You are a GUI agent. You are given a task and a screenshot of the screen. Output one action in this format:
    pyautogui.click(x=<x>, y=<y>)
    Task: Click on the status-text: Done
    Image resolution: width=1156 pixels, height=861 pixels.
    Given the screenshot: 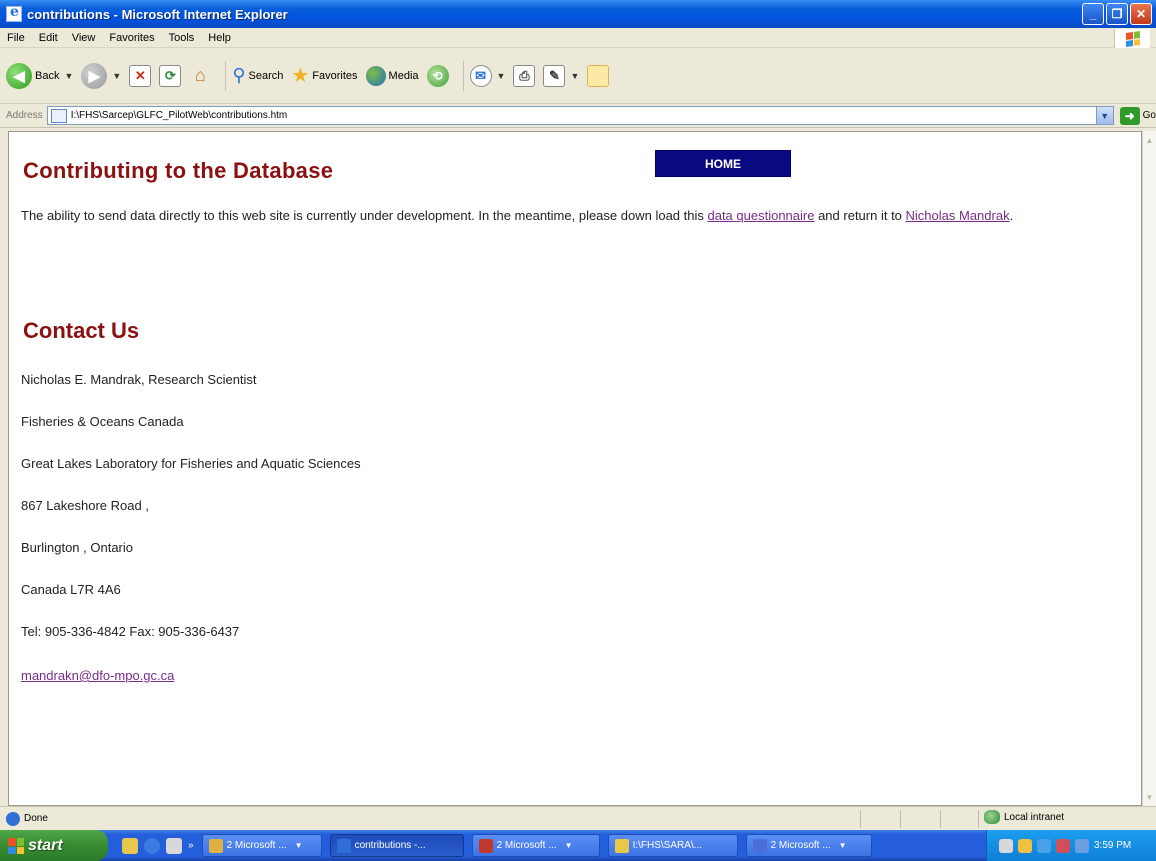 What is the action you would take?
    pyautogui.click(x=36, y=818)
    